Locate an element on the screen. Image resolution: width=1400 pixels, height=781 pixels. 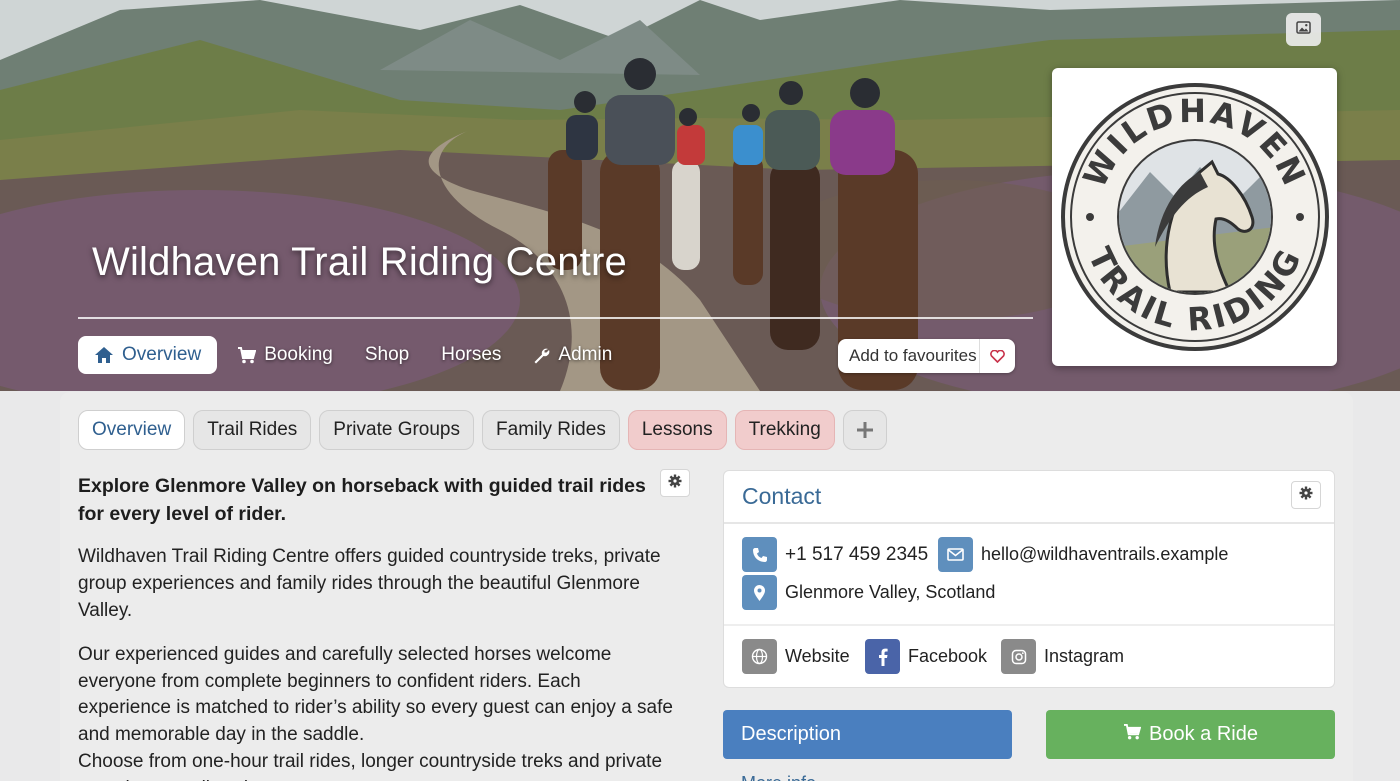
website-link: Website is located at coordinates (796, 656).